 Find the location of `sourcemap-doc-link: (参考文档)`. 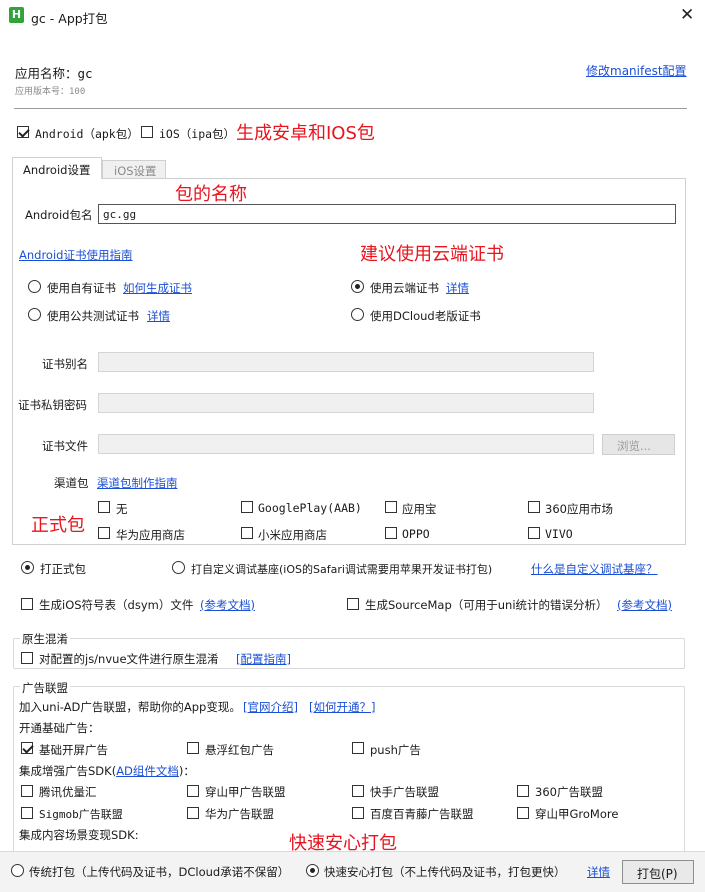

sourcemap-doc-link: (参考文档) is located at coordinates (644, 605).